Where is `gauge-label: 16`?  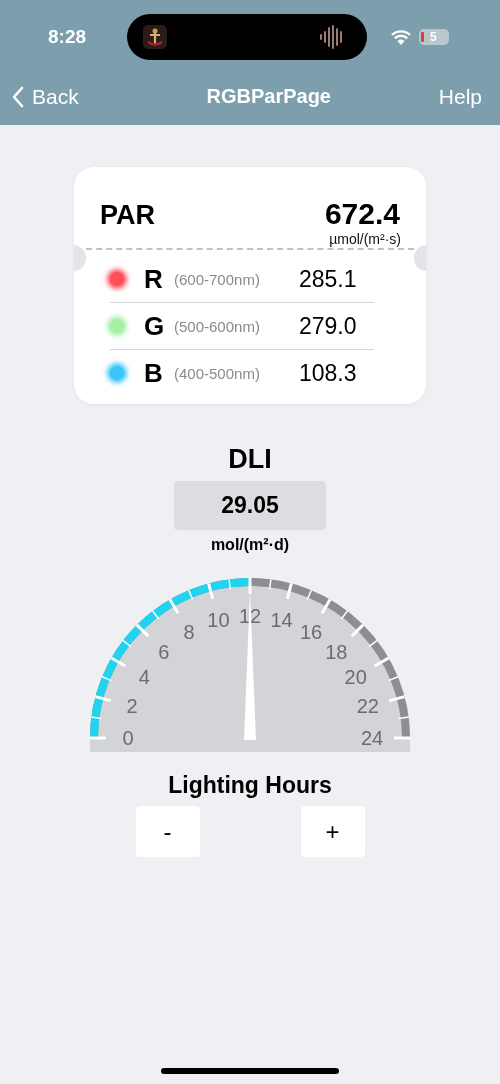 gauge-label: 16 is located at coordinates (311, 632).